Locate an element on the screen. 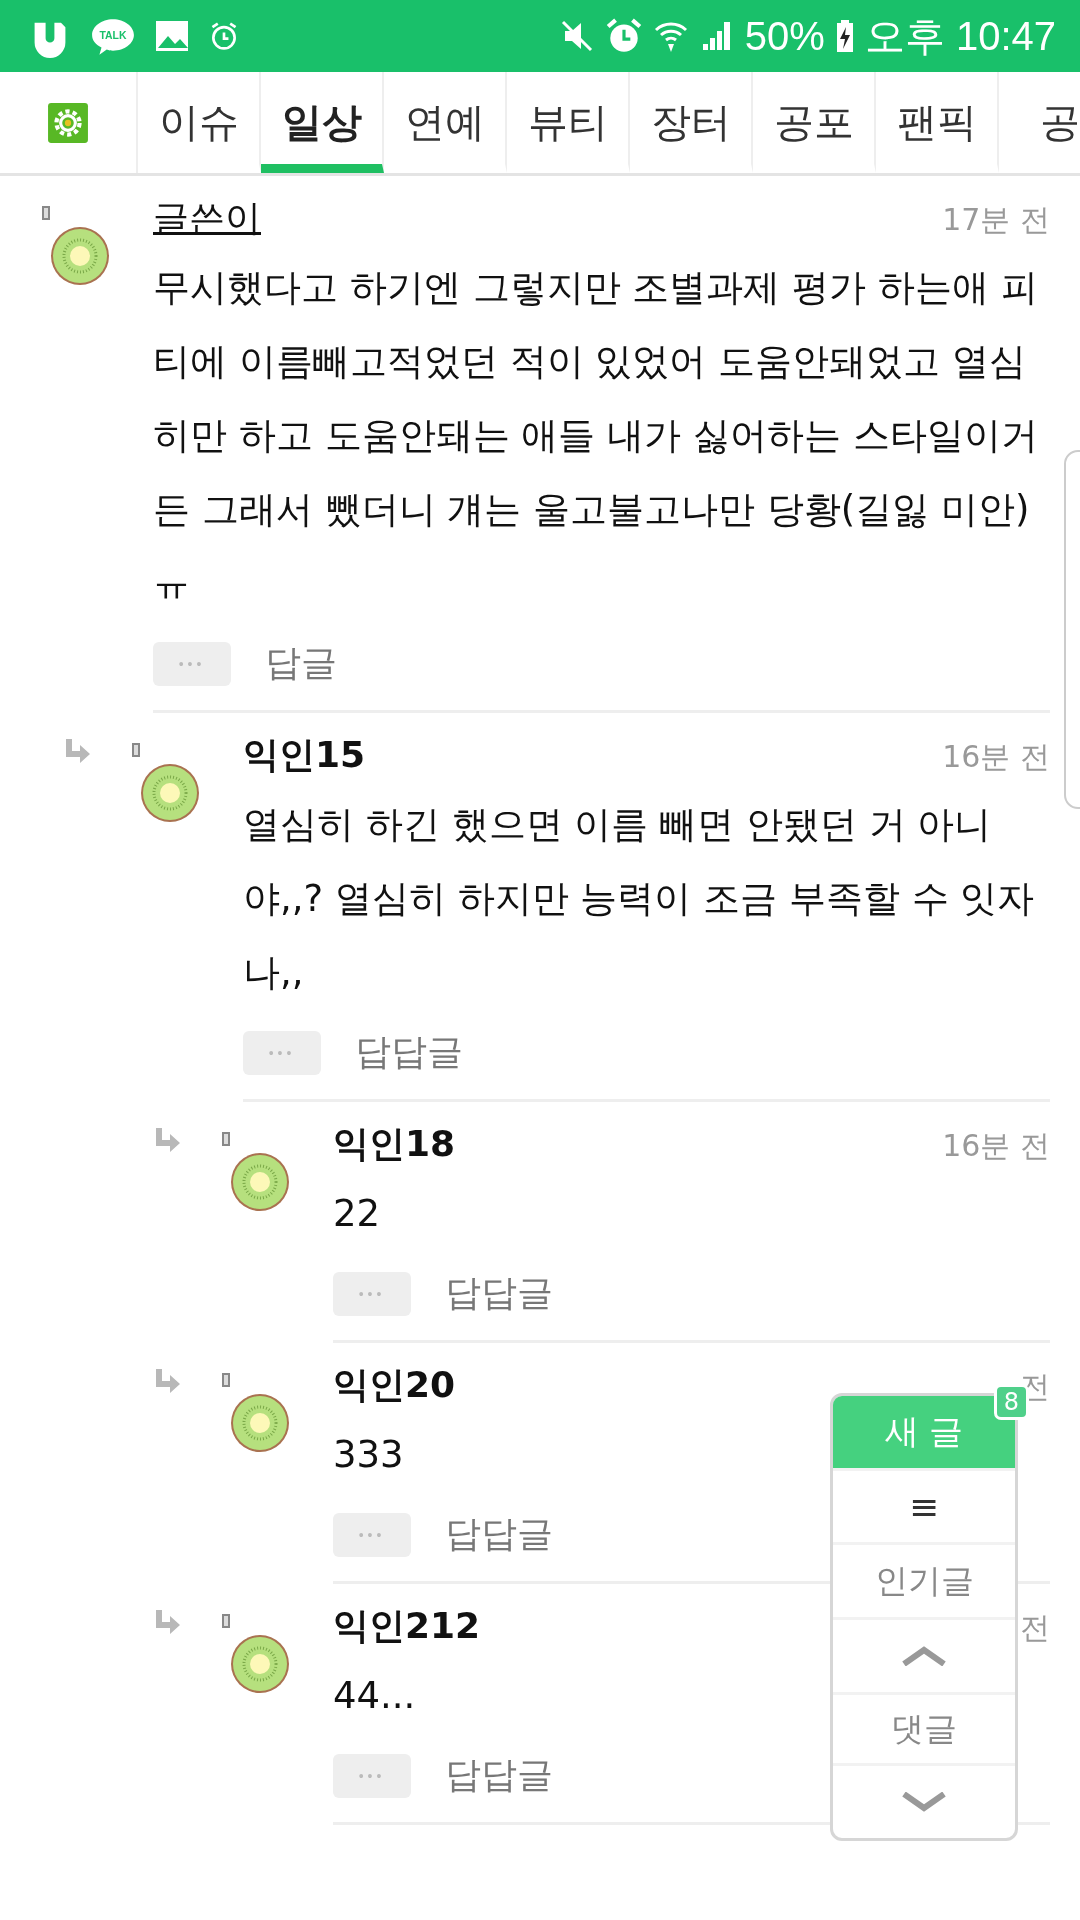 The height and width of the screenshot is (1920, 1080). settings-icon is located at coordinates (68, 122).